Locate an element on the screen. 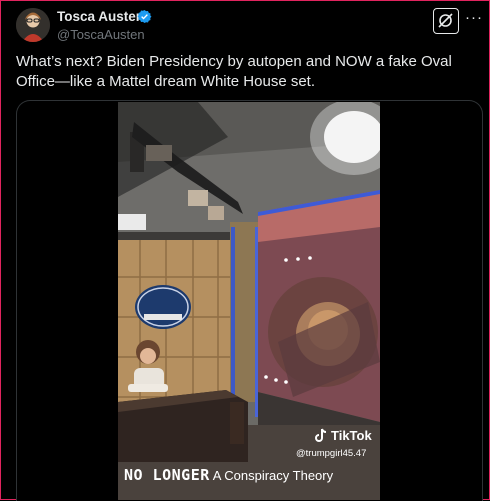 This screenshot has width=490, height=501. video-caption: NO LONGER A Conspiracy Theory is located at coordinates (249, 475).